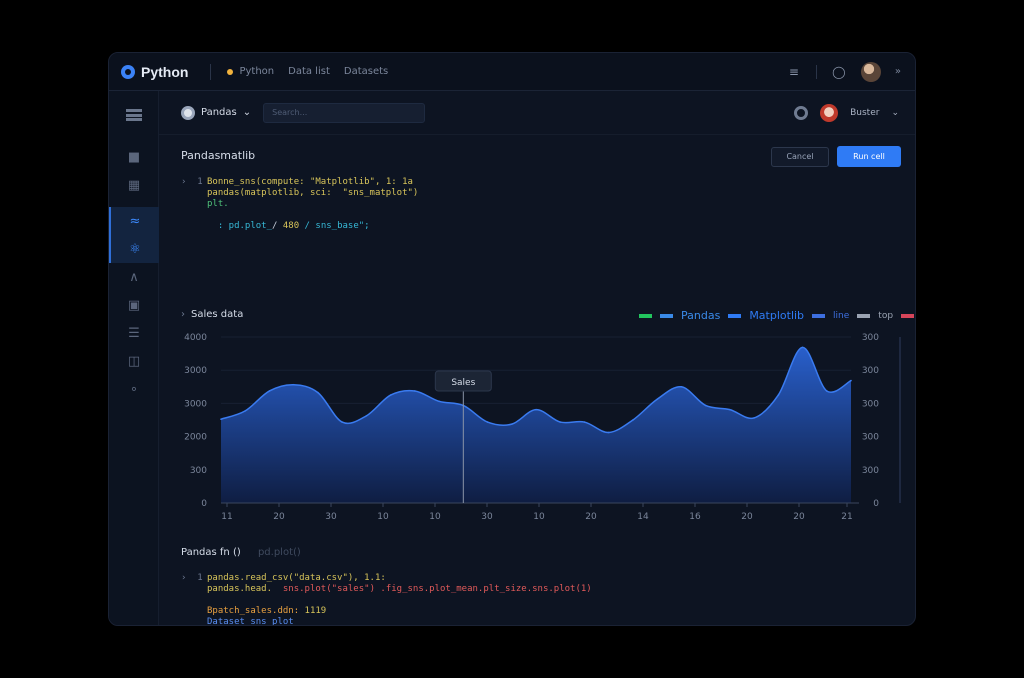 This screenshot has width=1024, height=678. What do you see at coordinates (226, 517) in the screenshot?
I see `x-tick-label: 11` at bounding box center [226, 517].